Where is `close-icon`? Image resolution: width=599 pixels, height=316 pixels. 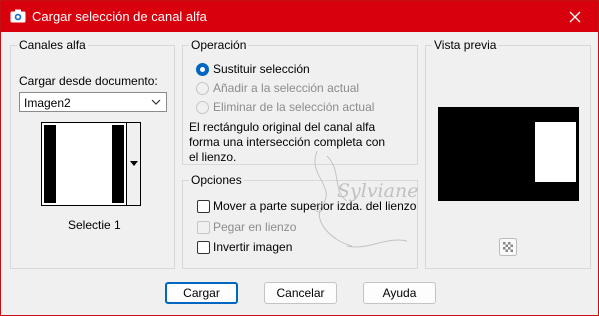
close-icon is located at coordinates (575, 16).